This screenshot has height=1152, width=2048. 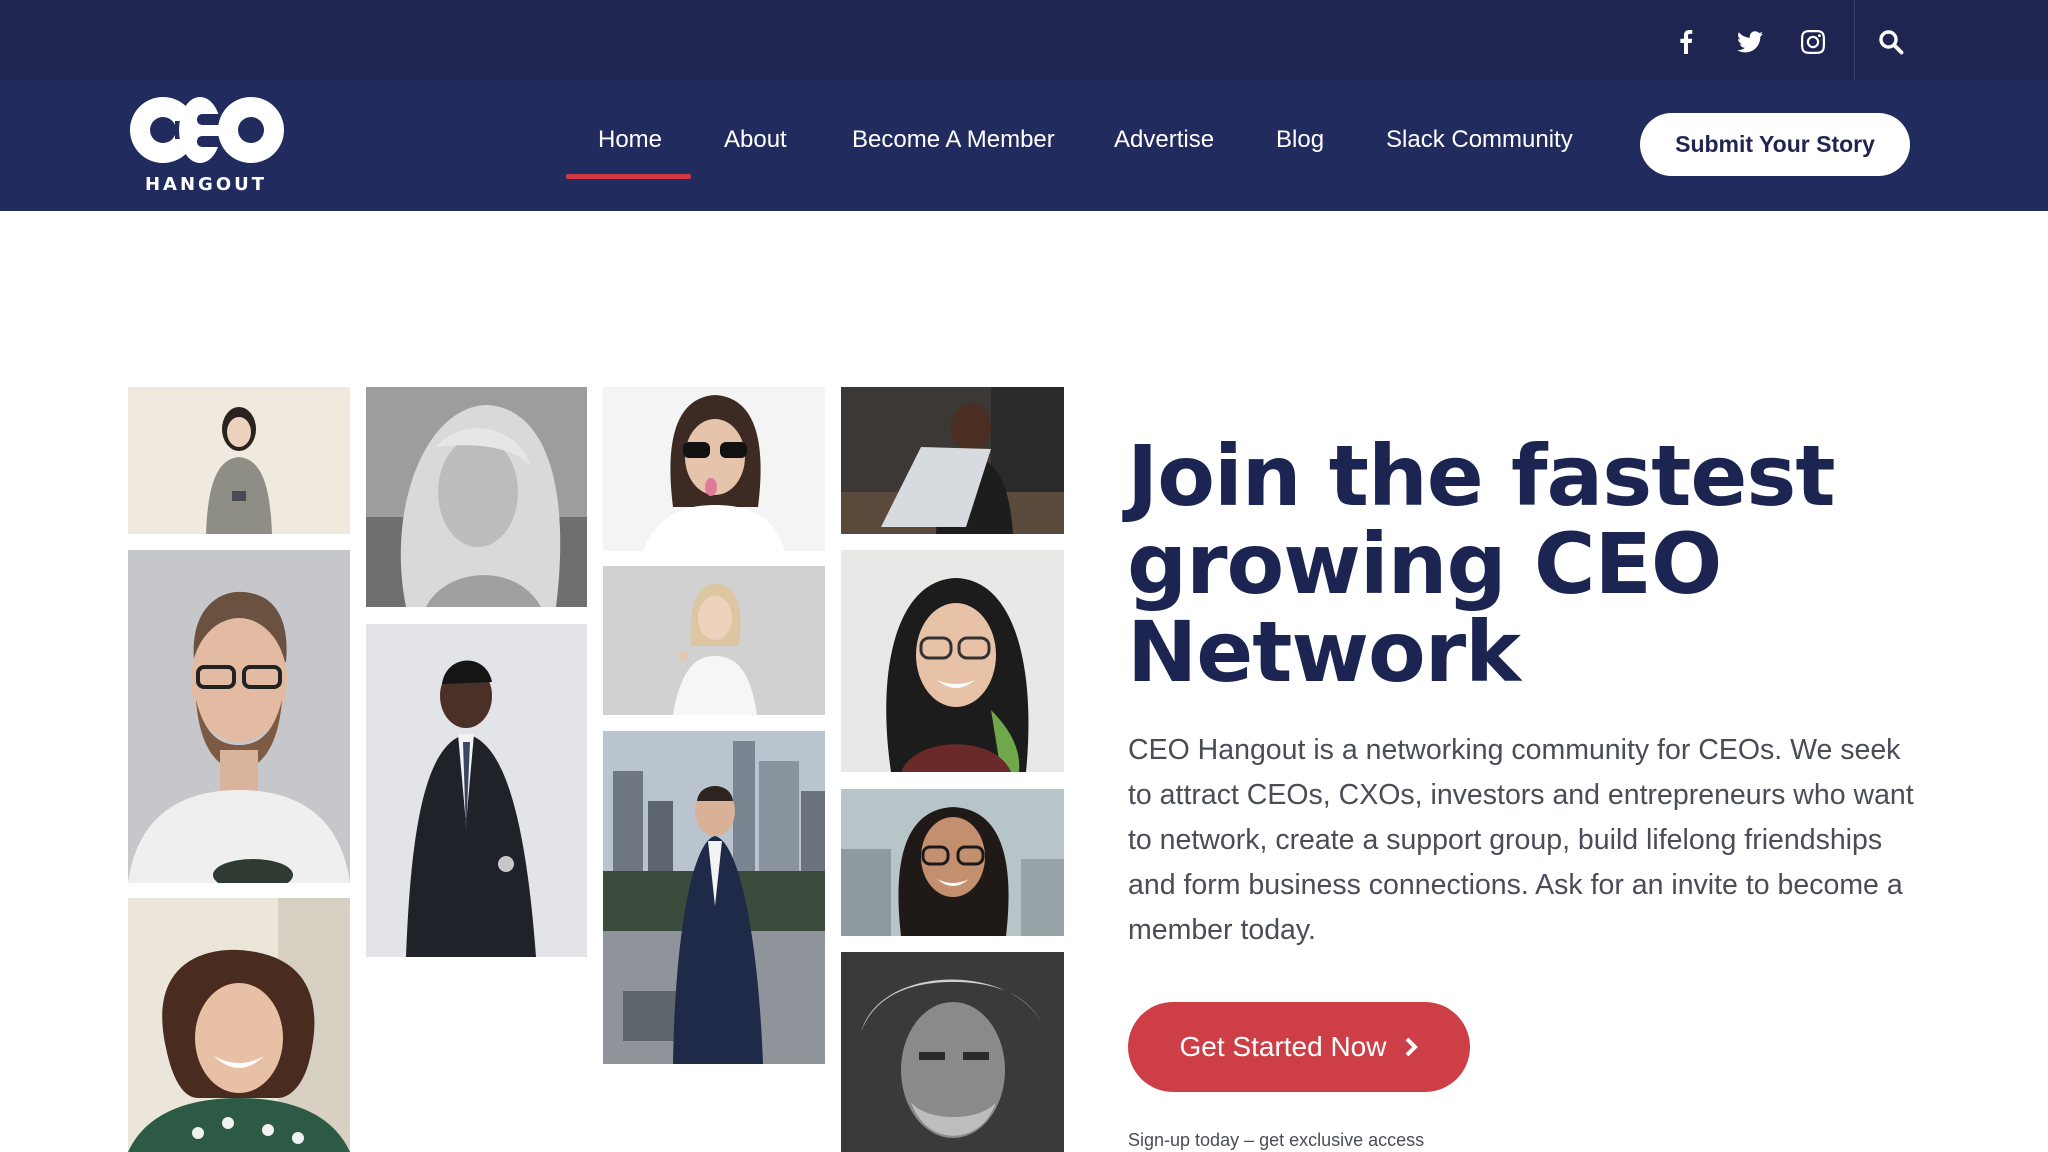 I want to click on facebook-icon, so click(x=1686, y=42).